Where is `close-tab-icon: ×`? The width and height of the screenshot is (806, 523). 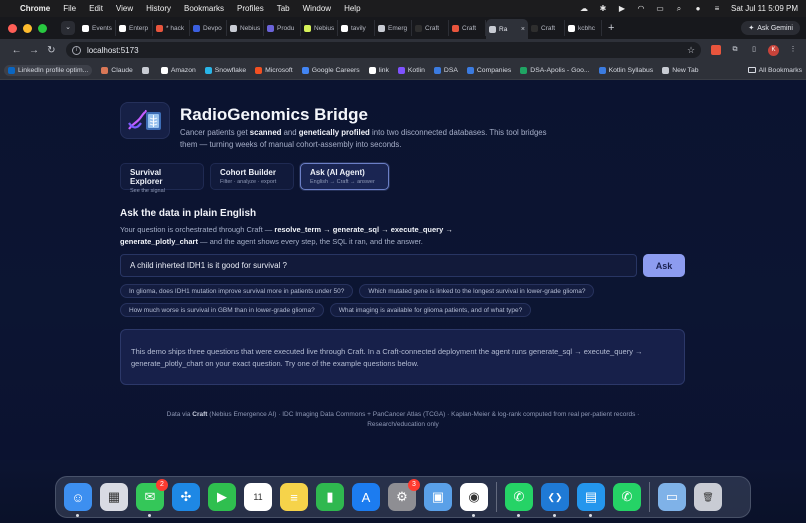 close-tab-icon: × is located at coordinates (523, 29).